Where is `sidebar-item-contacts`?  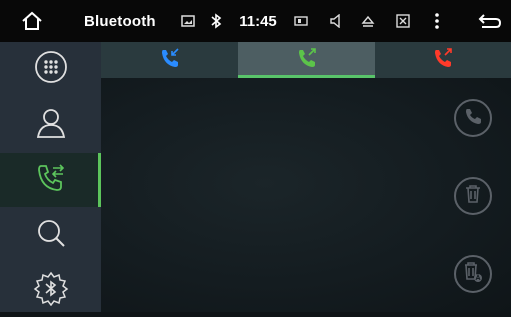
sidebar-item-contacts is located at coordinates (50, 125).